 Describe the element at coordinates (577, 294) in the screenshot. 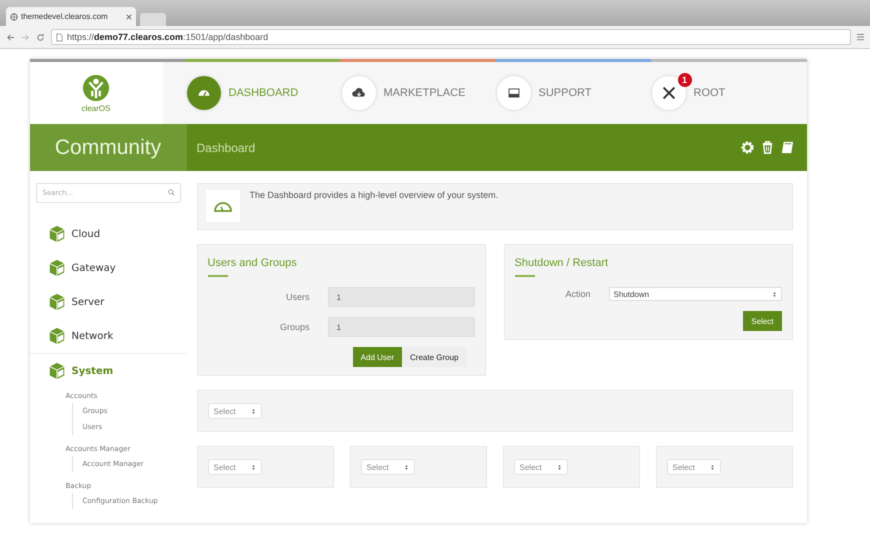

I see `field-label: Action` at that location.